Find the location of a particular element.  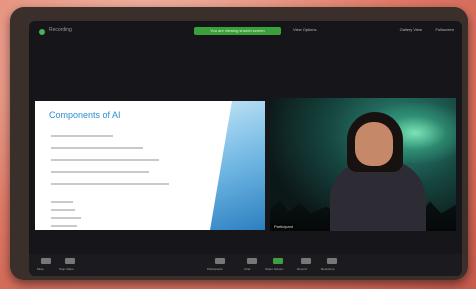

slide-accent-shape is located at coordinates (237, 165).